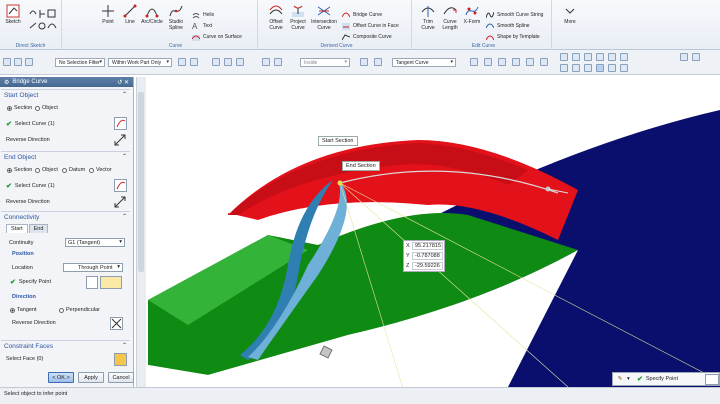 The height and width of the screenshot is (404, 720). What do you see at coordinates (202, 26) in the screenshot?
I see `text-button: A Text` at bounding box center [202, 26].